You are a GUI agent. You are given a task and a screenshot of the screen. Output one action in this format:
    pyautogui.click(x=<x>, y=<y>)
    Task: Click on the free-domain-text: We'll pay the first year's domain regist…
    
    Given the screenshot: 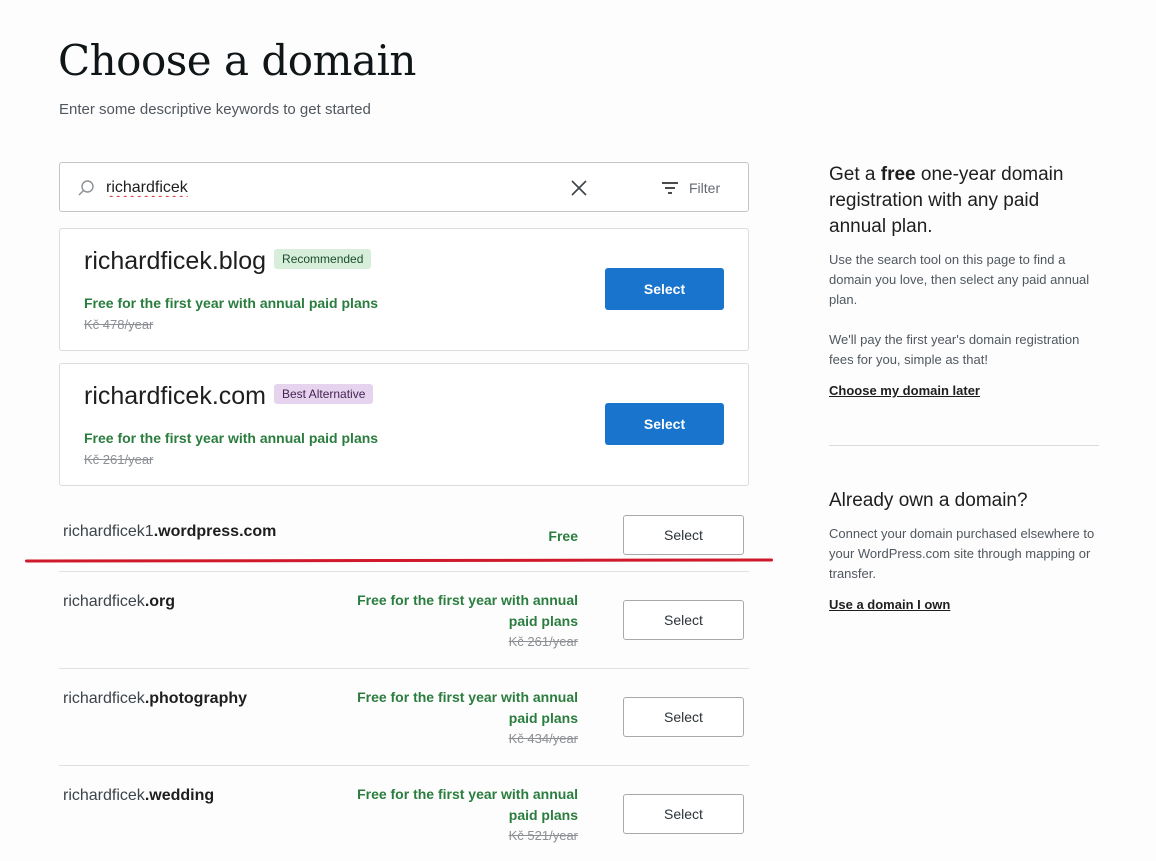 What is the action you would take?
    pyautogui.click(x=954, y=349)
    